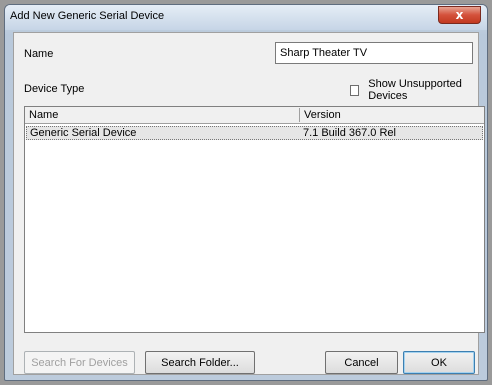 The height and width of the screenshot is (385, 492). I want to click on list-header: Name Version, so click(254, 115).